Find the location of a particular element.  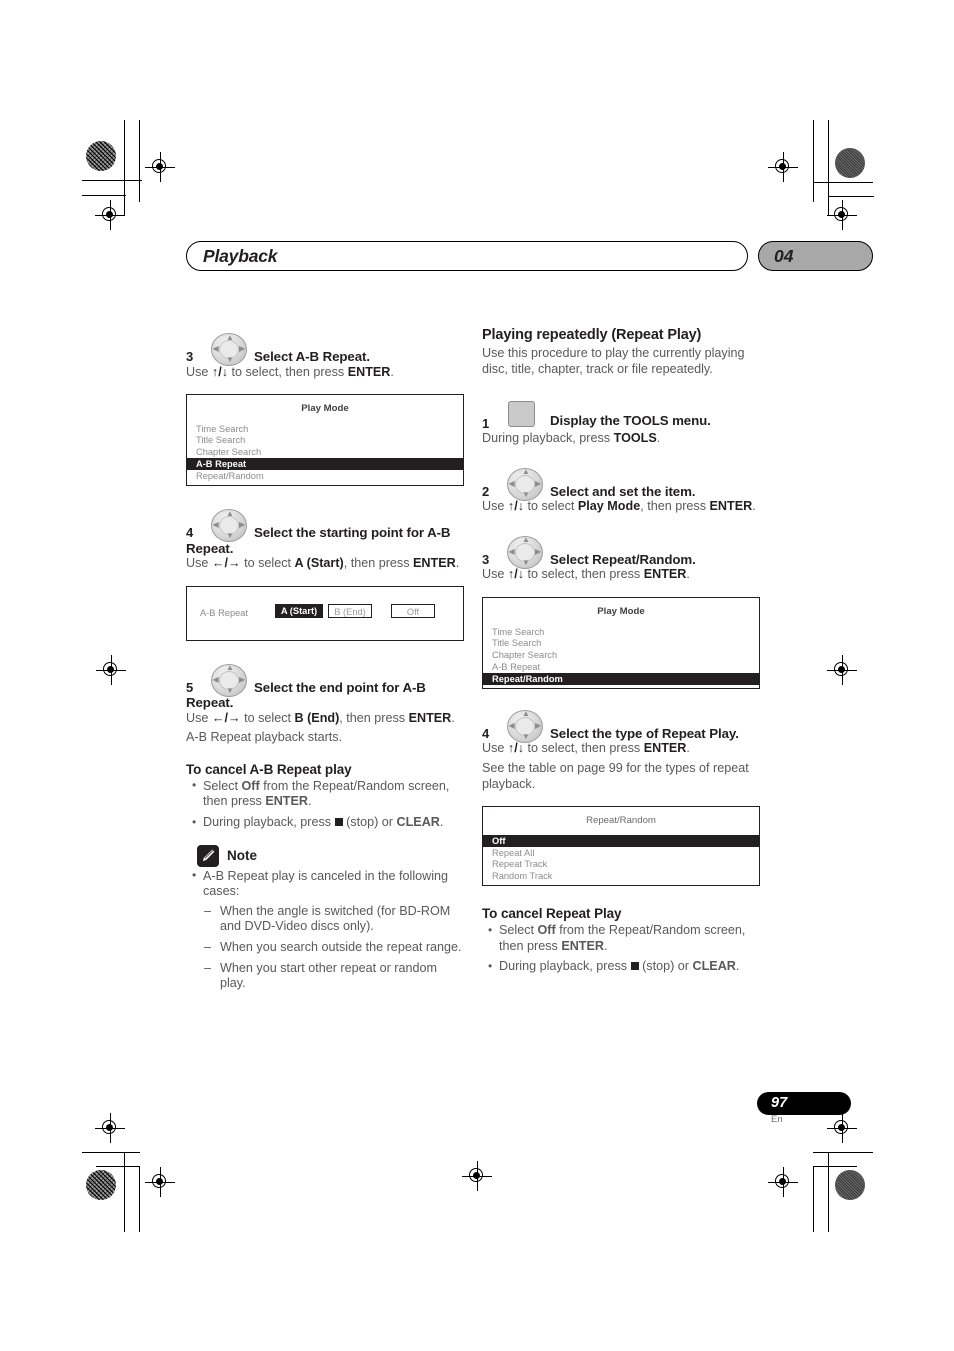

page-number: 97 is located at coordinates (779, 1103).